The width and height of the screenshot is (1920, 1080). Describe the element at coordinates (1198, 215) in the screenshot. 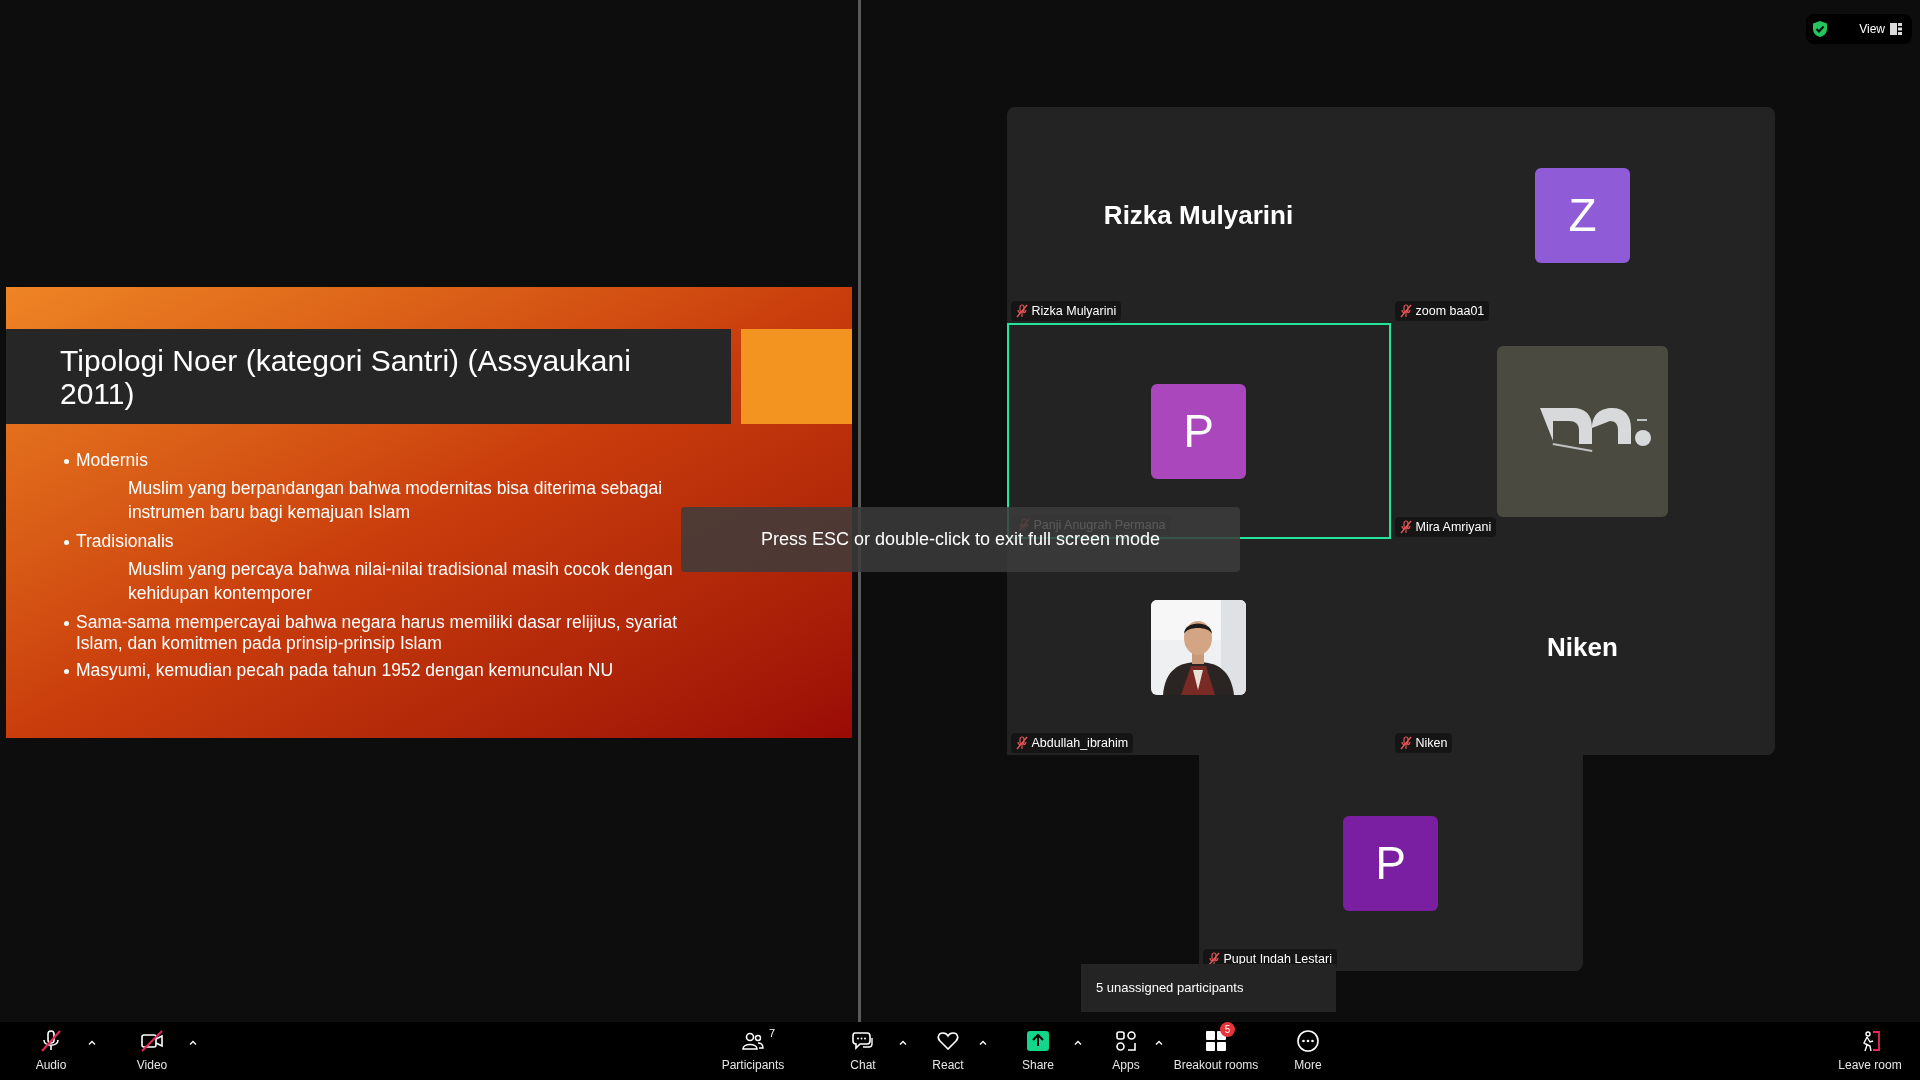

I see `participant-display-name: Rizka Mulyarini` at that location.